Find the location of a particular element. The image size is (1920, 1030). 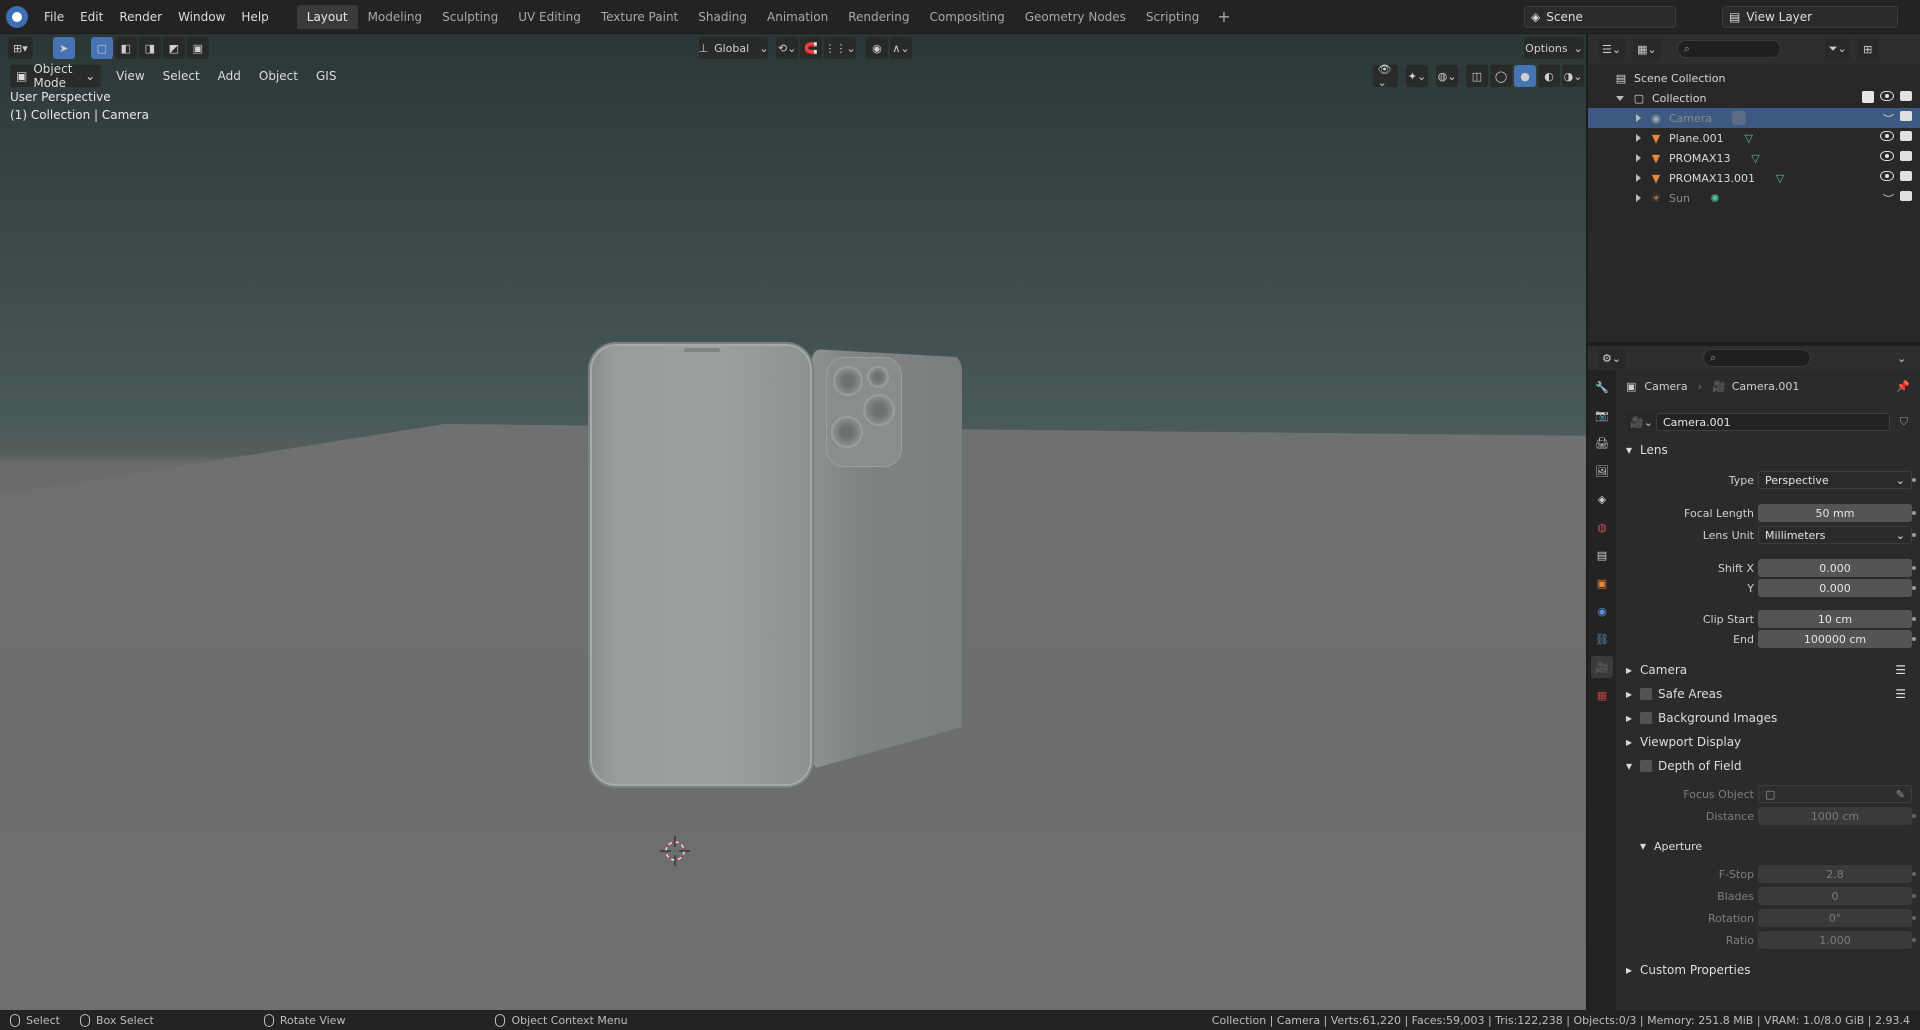

proportional-editing-icon: ◉ is located at coordinates (876, 48).